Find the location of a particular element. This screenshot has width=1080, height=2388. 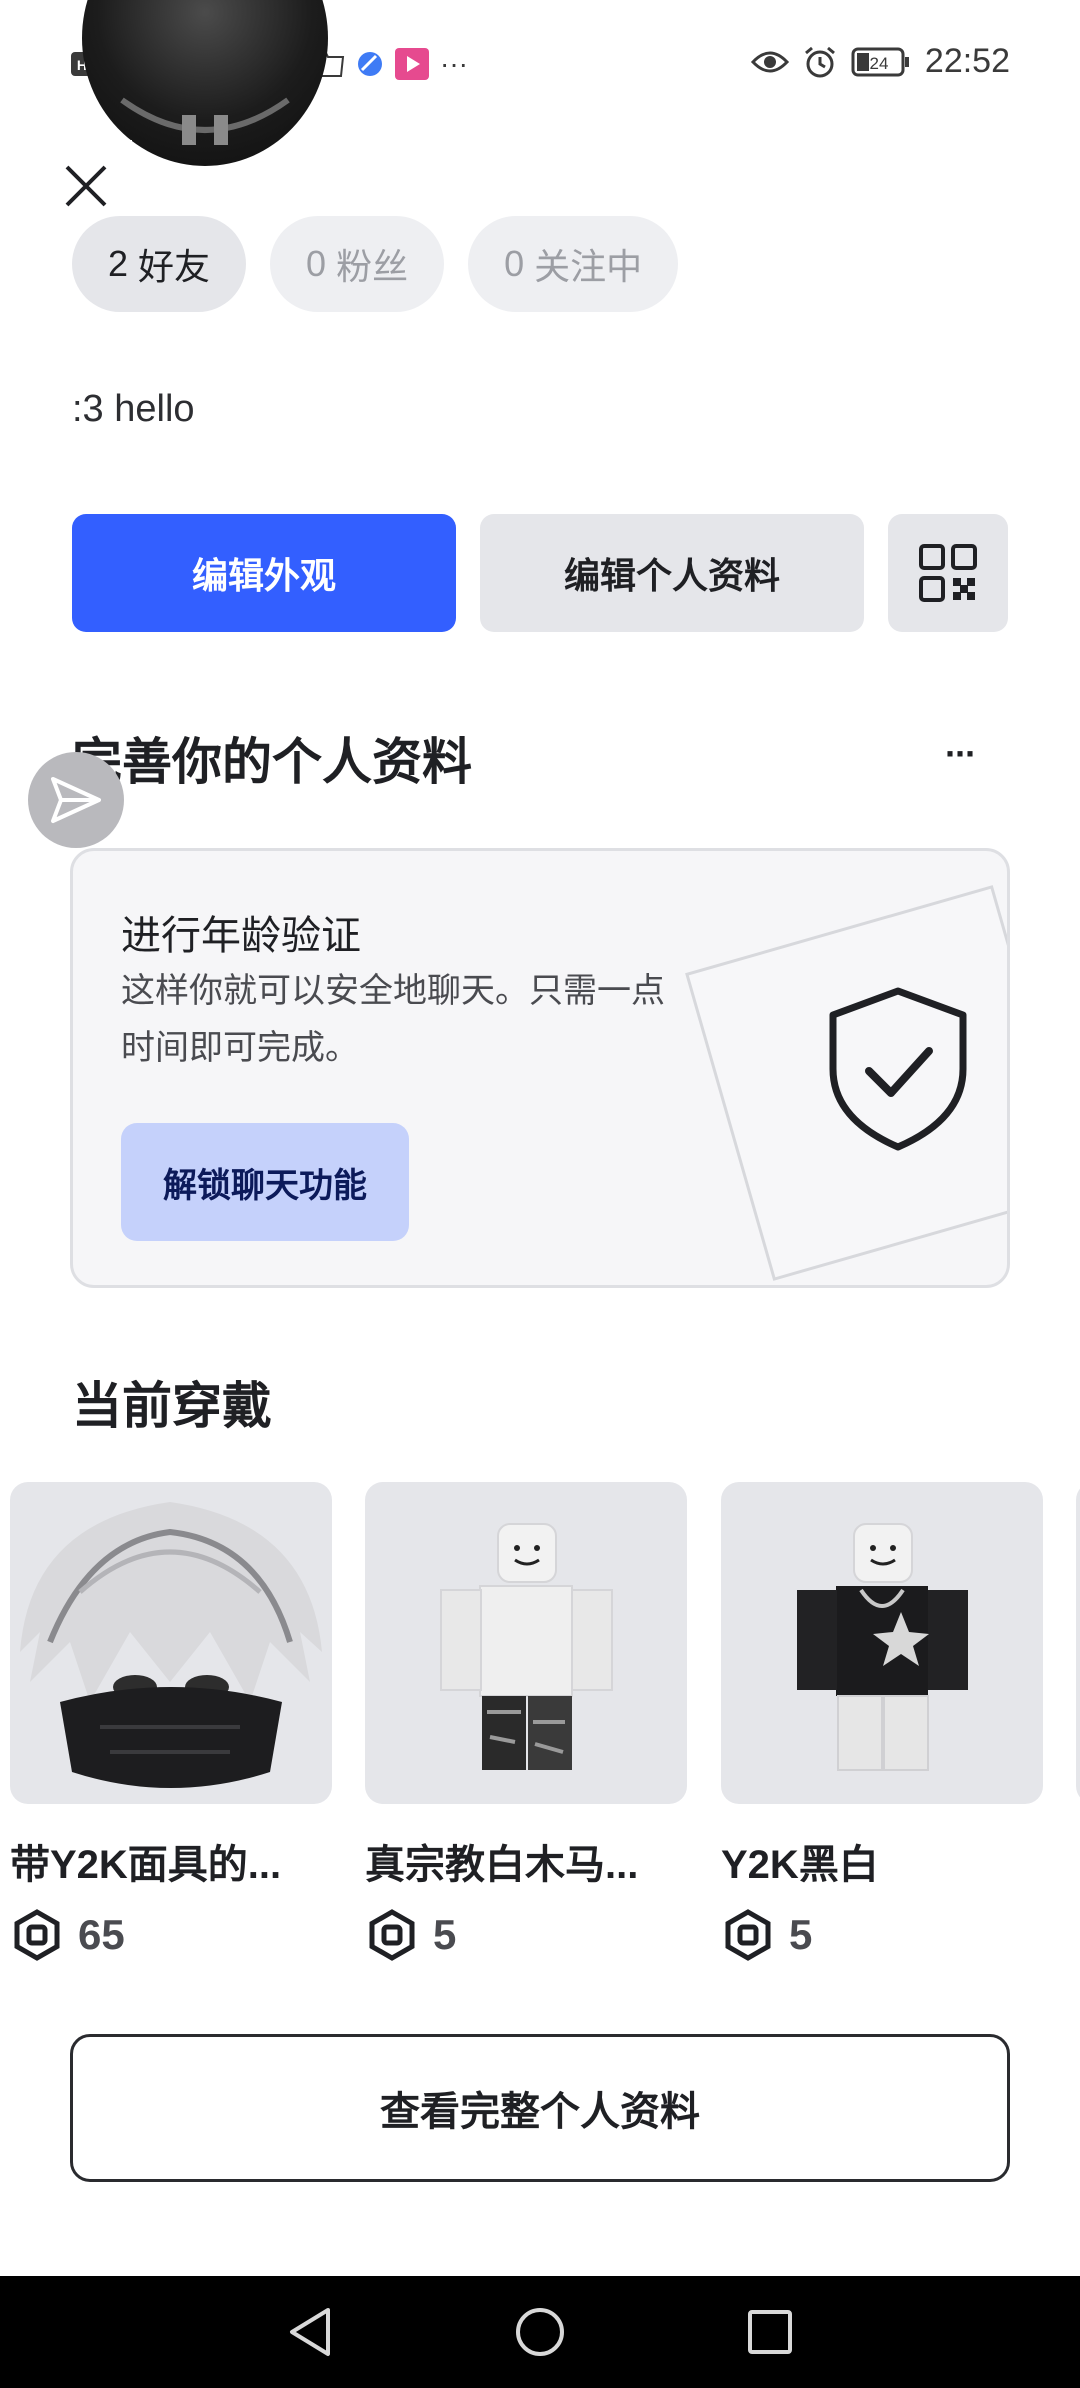

wearing-item: Y2K黑白 5 is located at coordinates (882, 1722).